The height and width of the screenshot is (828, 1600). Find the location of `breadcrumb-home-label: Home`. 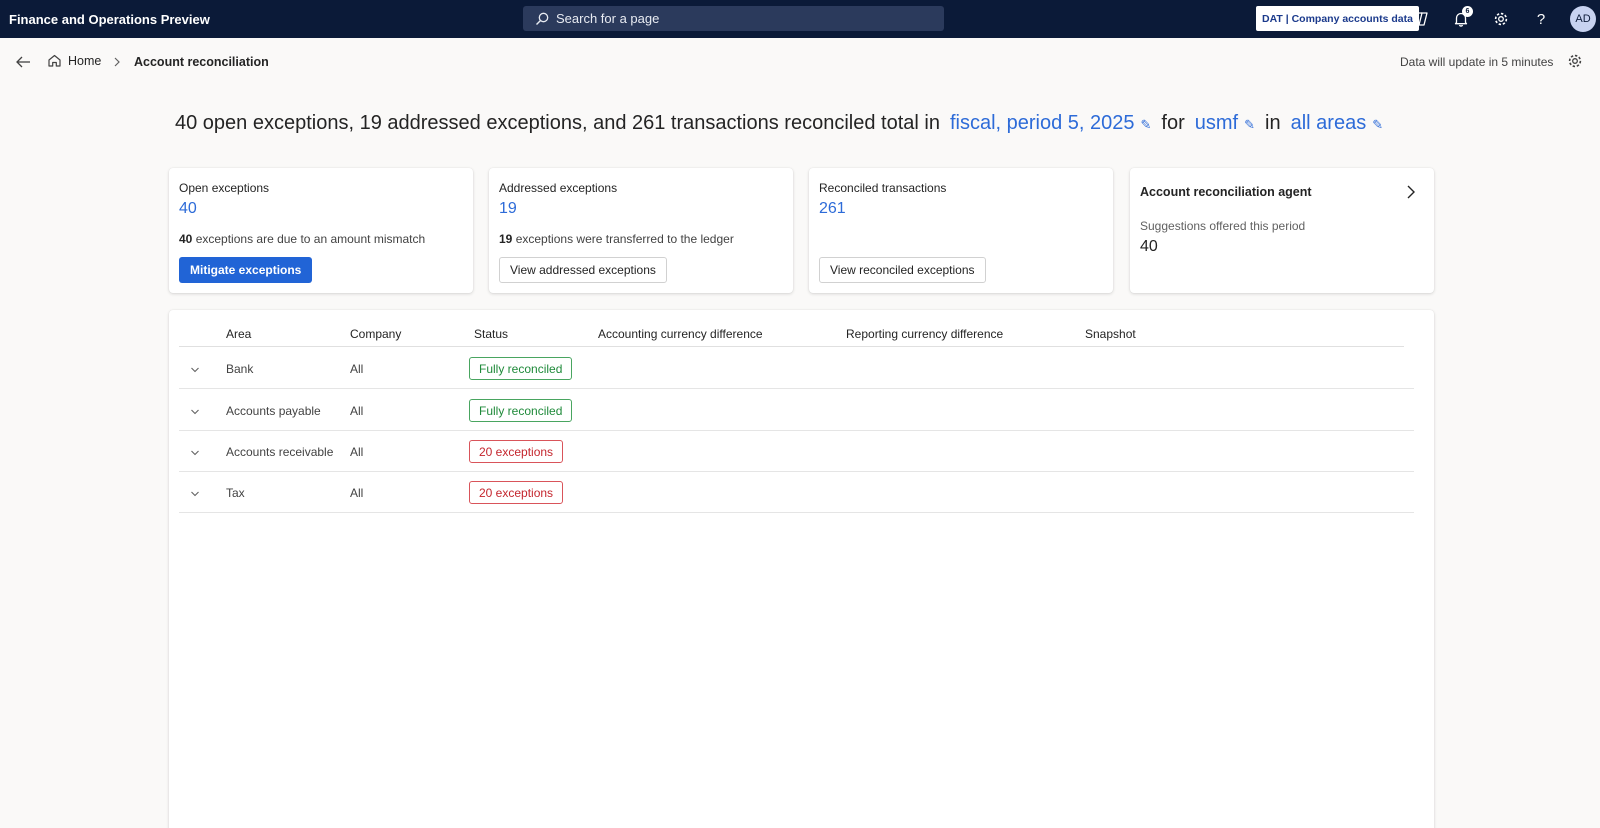

breadcrumb-home-label: Home is located at coordinates (85, 60).